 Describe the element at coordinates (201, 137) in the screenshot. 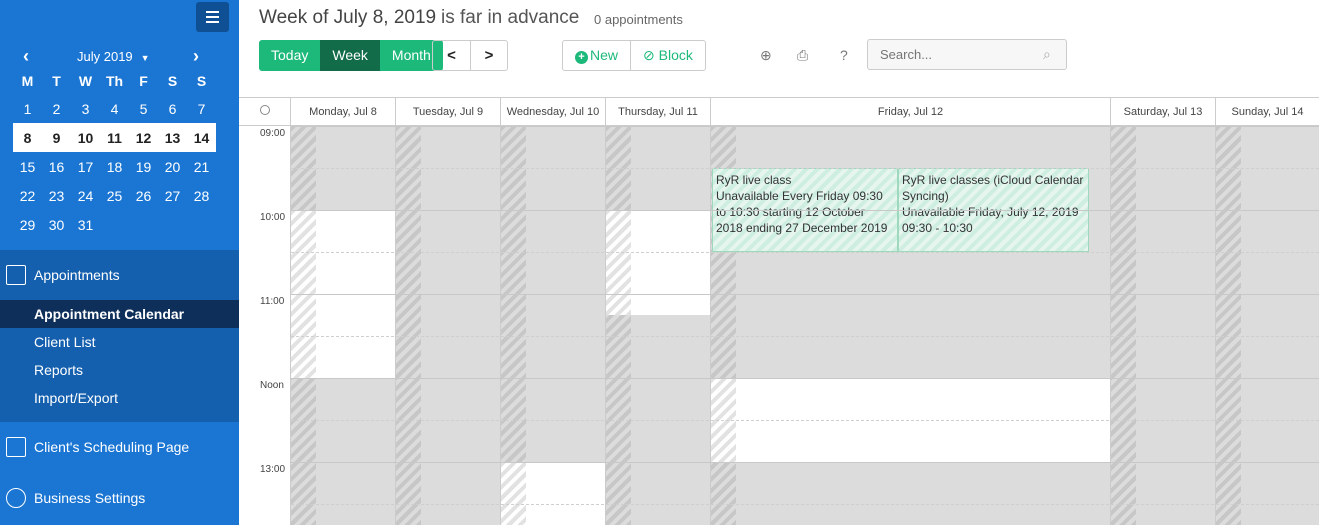

I see `mini-calendar-day: 14` at that location.